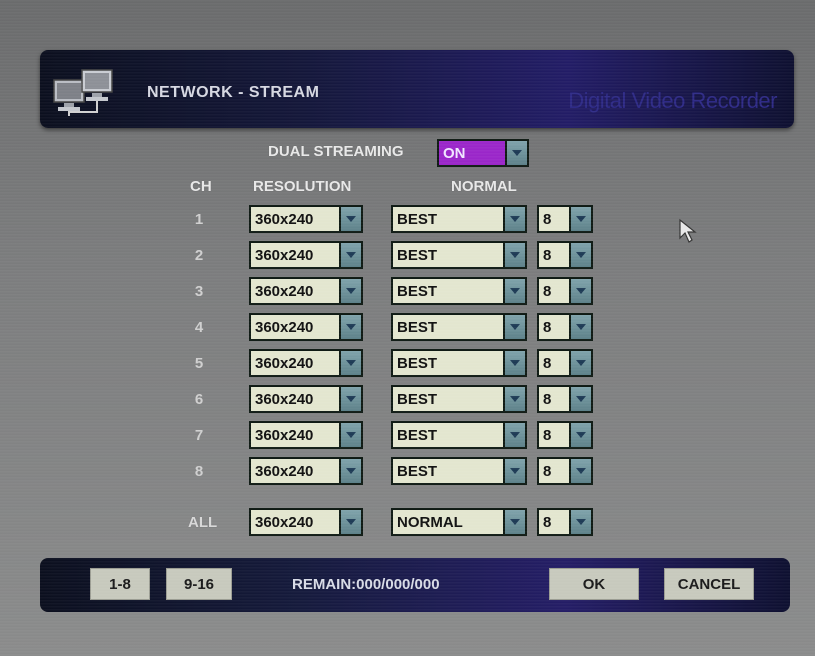  I want to click on resolution-select-ch3: 360x240, so click(306, 291).